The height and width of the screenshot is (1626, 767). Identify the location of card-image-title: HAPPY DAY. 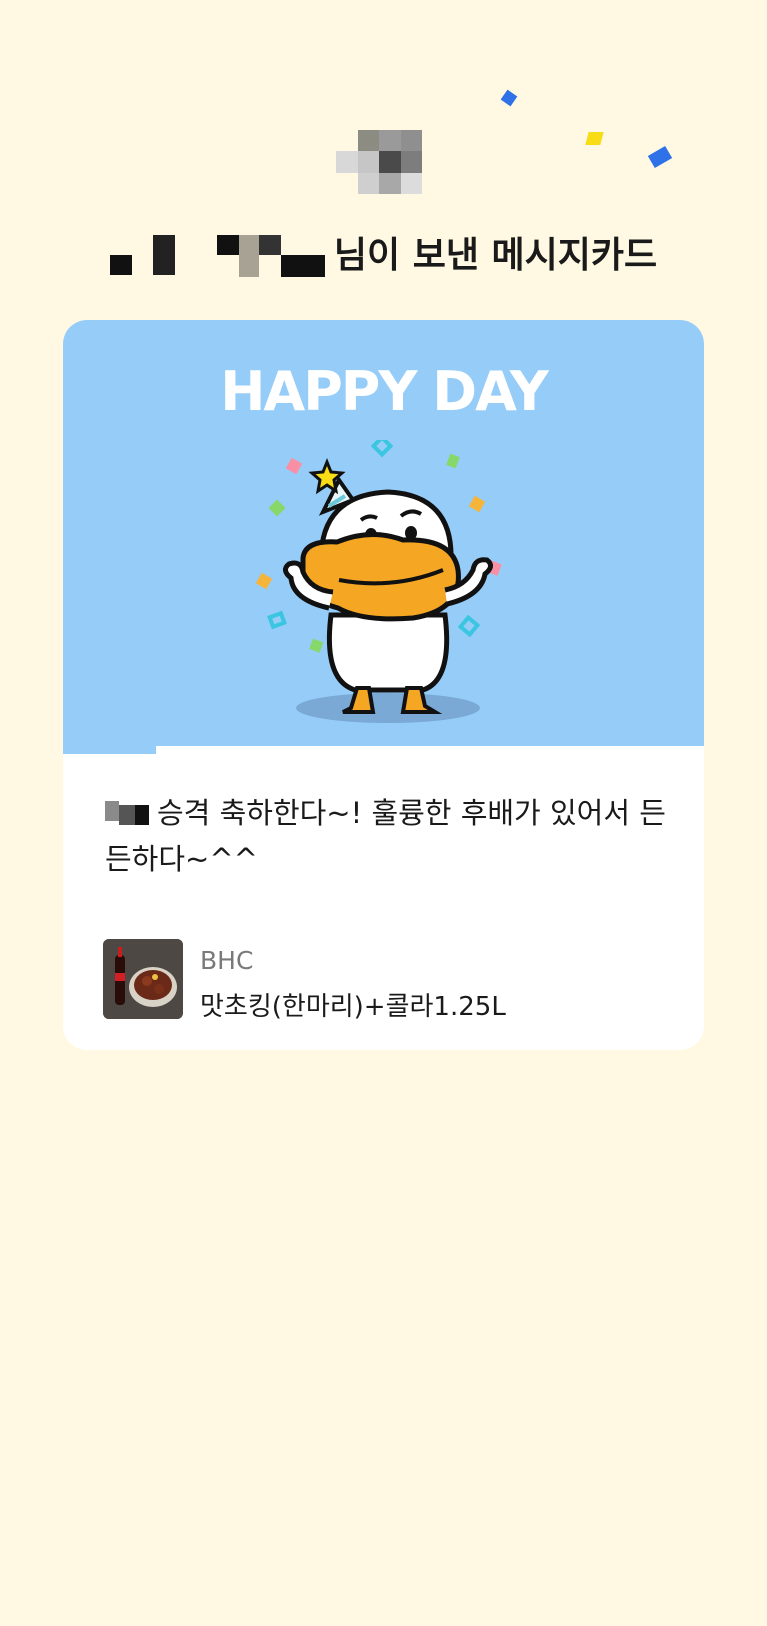
(384, 391).